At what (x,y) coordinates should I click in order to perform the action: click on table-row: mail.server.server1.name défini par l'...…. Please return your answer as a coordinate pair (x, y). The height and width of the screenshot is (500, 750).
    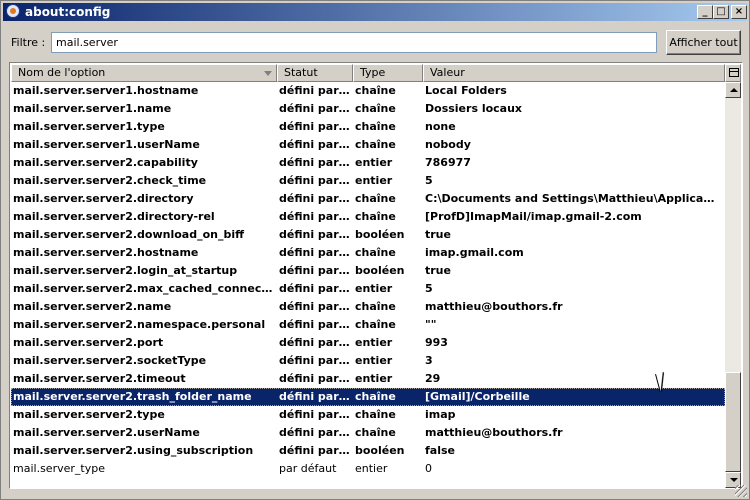
    Looking at the image, I should click on (368, 109).